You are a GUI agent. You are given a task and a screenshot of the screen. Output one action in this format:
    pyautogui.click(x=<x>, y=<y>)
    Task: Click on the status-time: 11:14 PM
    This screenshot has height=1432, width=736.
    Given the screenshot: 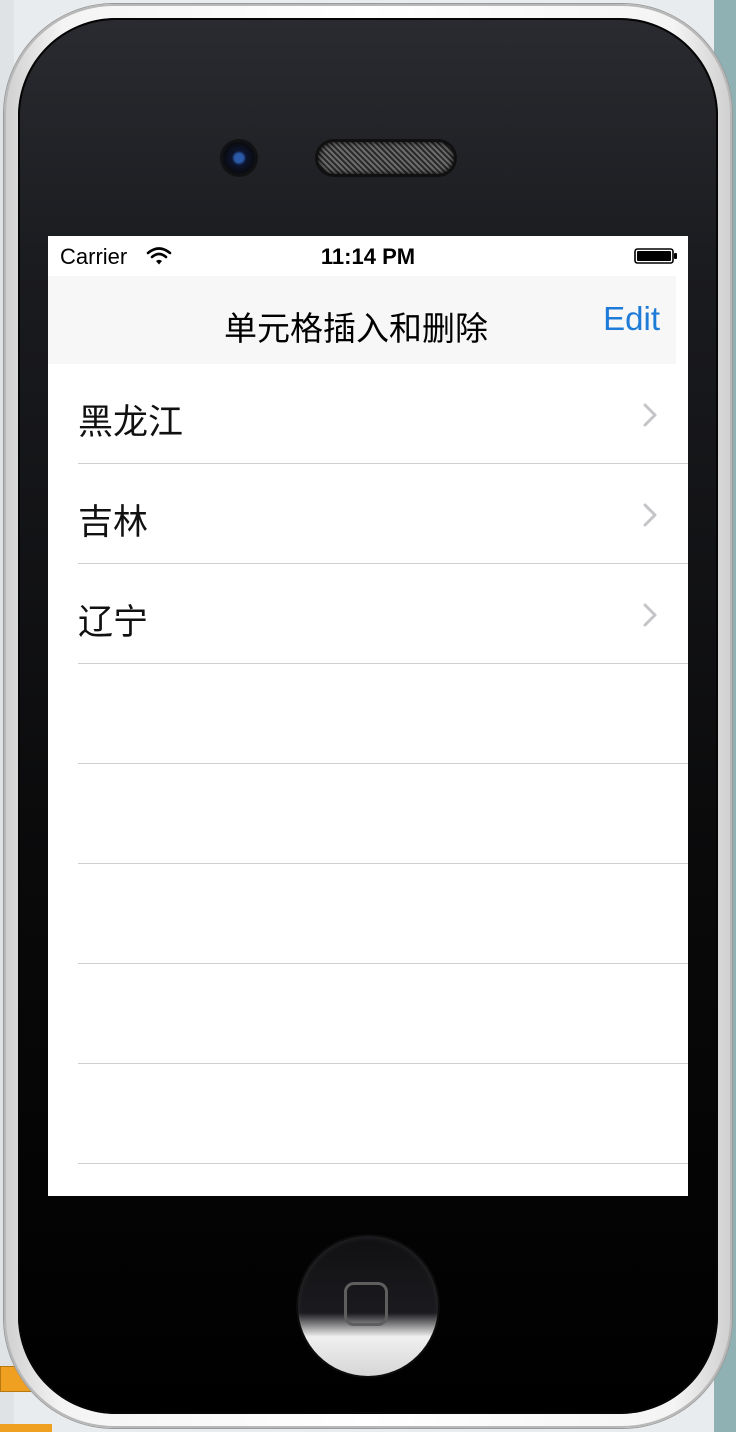 What is the action you would take?
    pyautogui.click(x=368, y=256)
    